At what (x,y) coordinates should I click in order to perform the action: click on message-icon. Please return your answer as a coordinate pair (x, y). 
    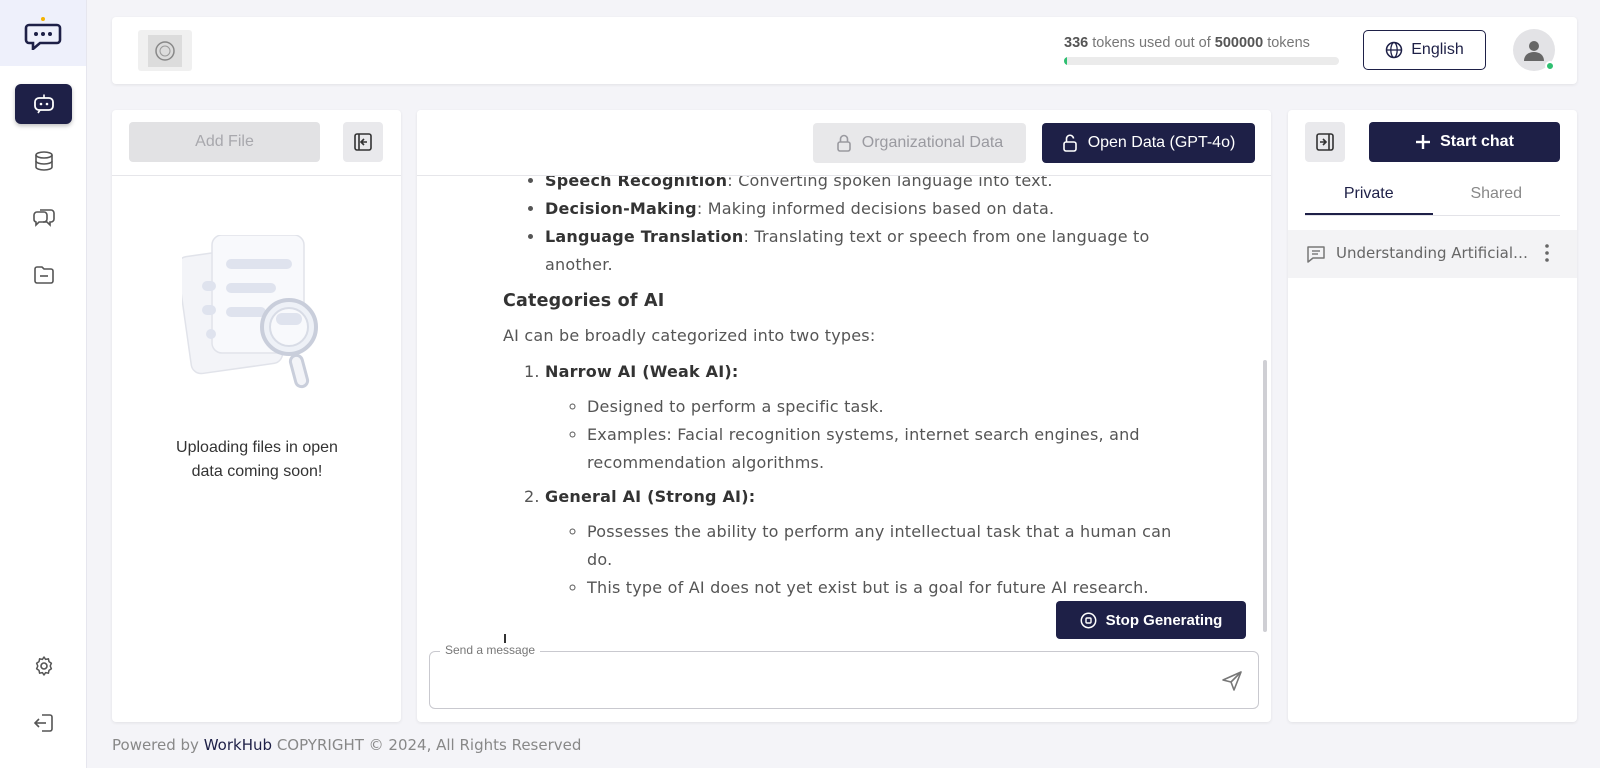
    Looking at the image, I should click on (1316, 254).